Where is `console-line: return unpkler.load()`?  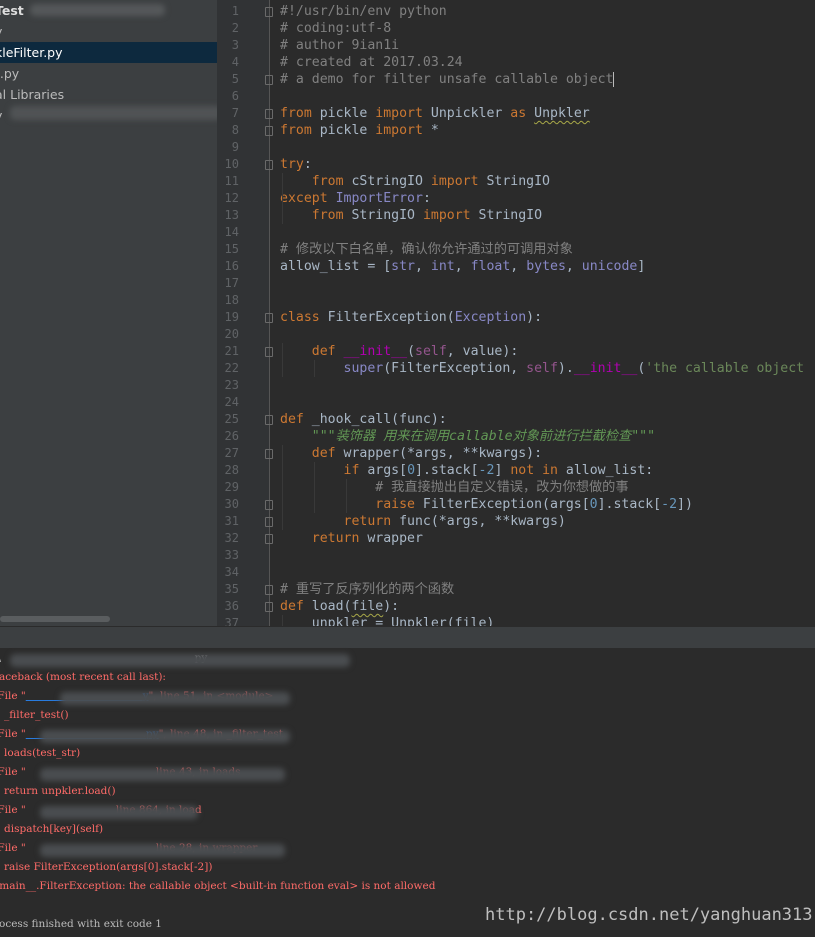 console-line: return unpkler.load() is located at coordinates (58, 791).